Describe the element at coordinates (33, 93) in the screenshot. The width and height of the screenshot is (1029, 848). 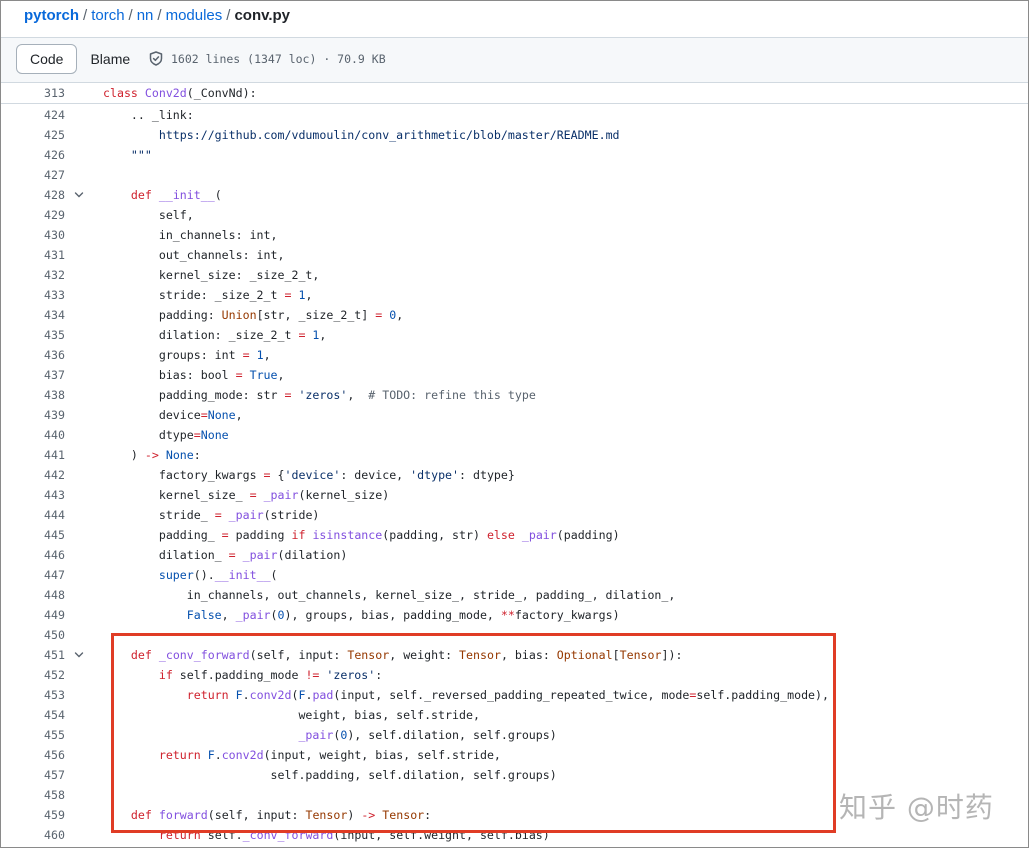
I see `line-number: 313` at that location.